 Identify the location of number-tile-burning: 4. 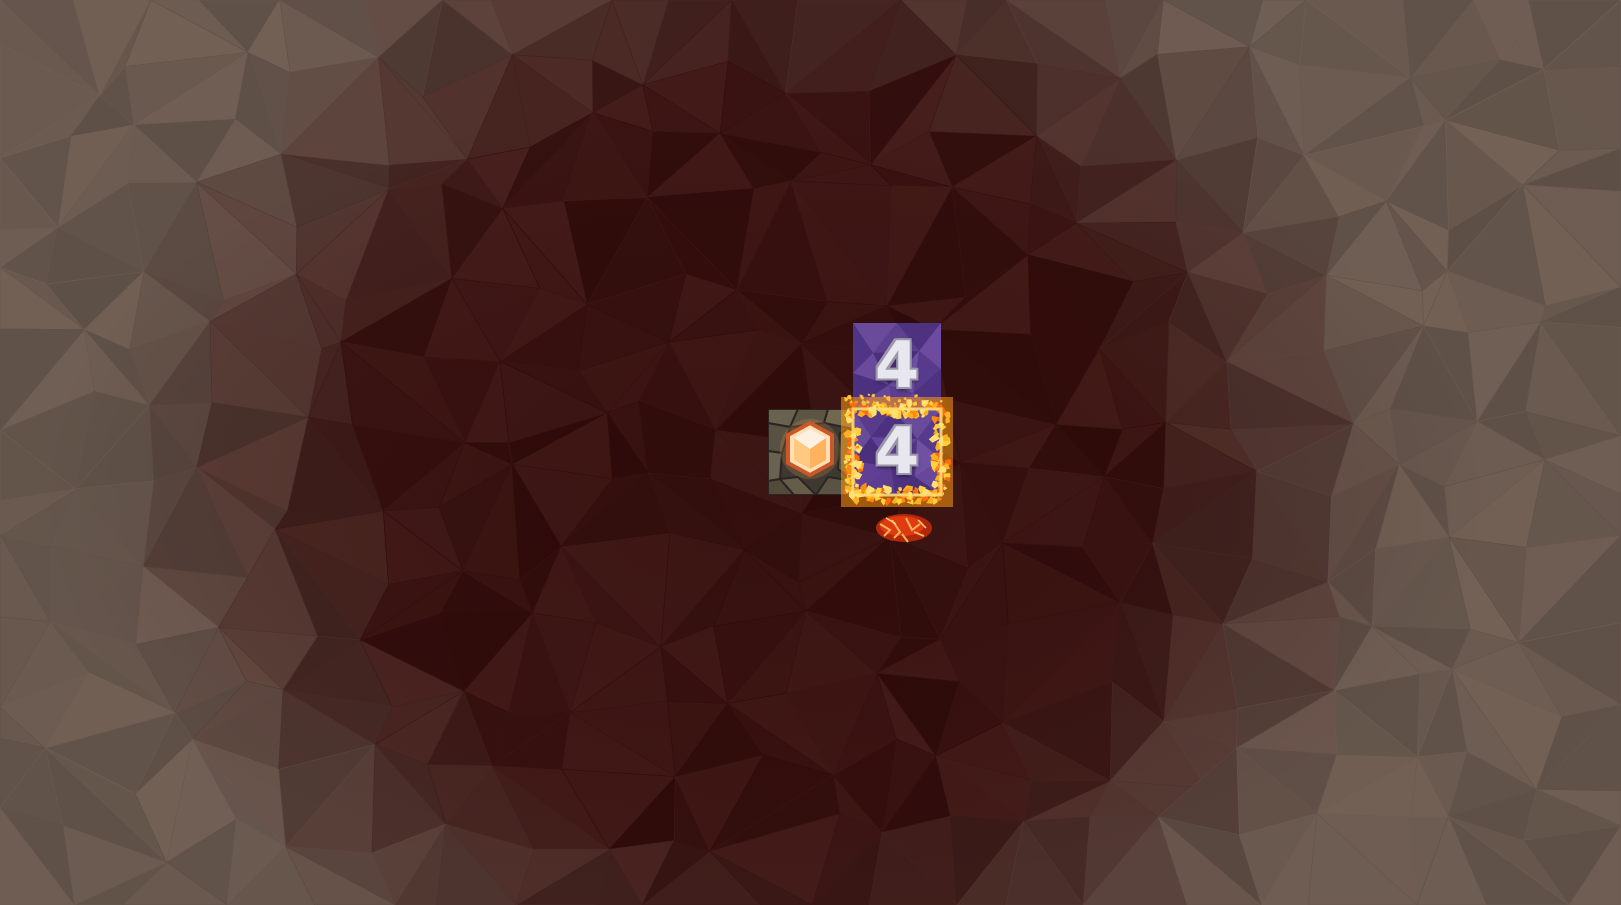
(897, 452).